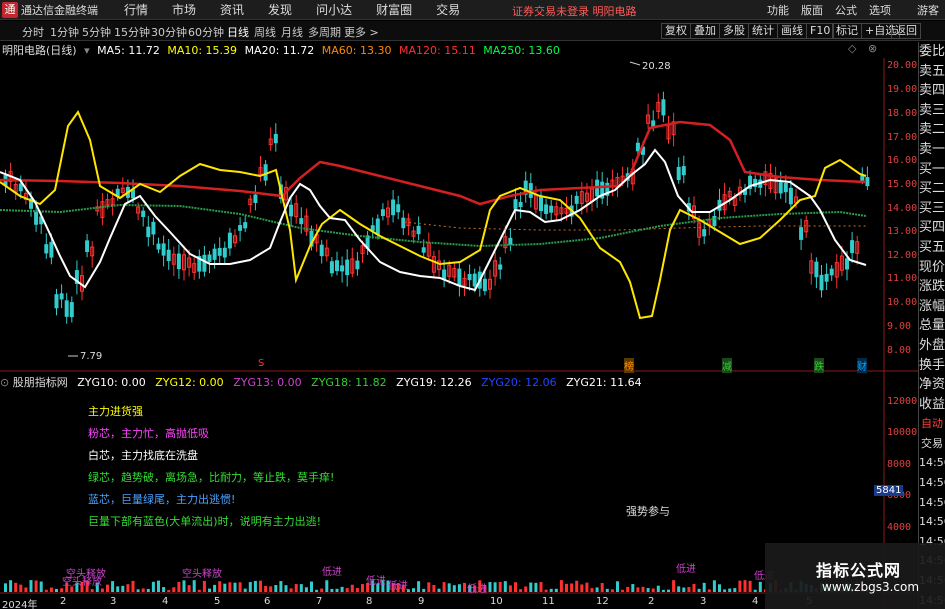 This screenshot has width=945, height=609. What do you see at coordinates (267, 601) in the screenshot?
I see `date-tick: 6` at bounding box center [267, 601].